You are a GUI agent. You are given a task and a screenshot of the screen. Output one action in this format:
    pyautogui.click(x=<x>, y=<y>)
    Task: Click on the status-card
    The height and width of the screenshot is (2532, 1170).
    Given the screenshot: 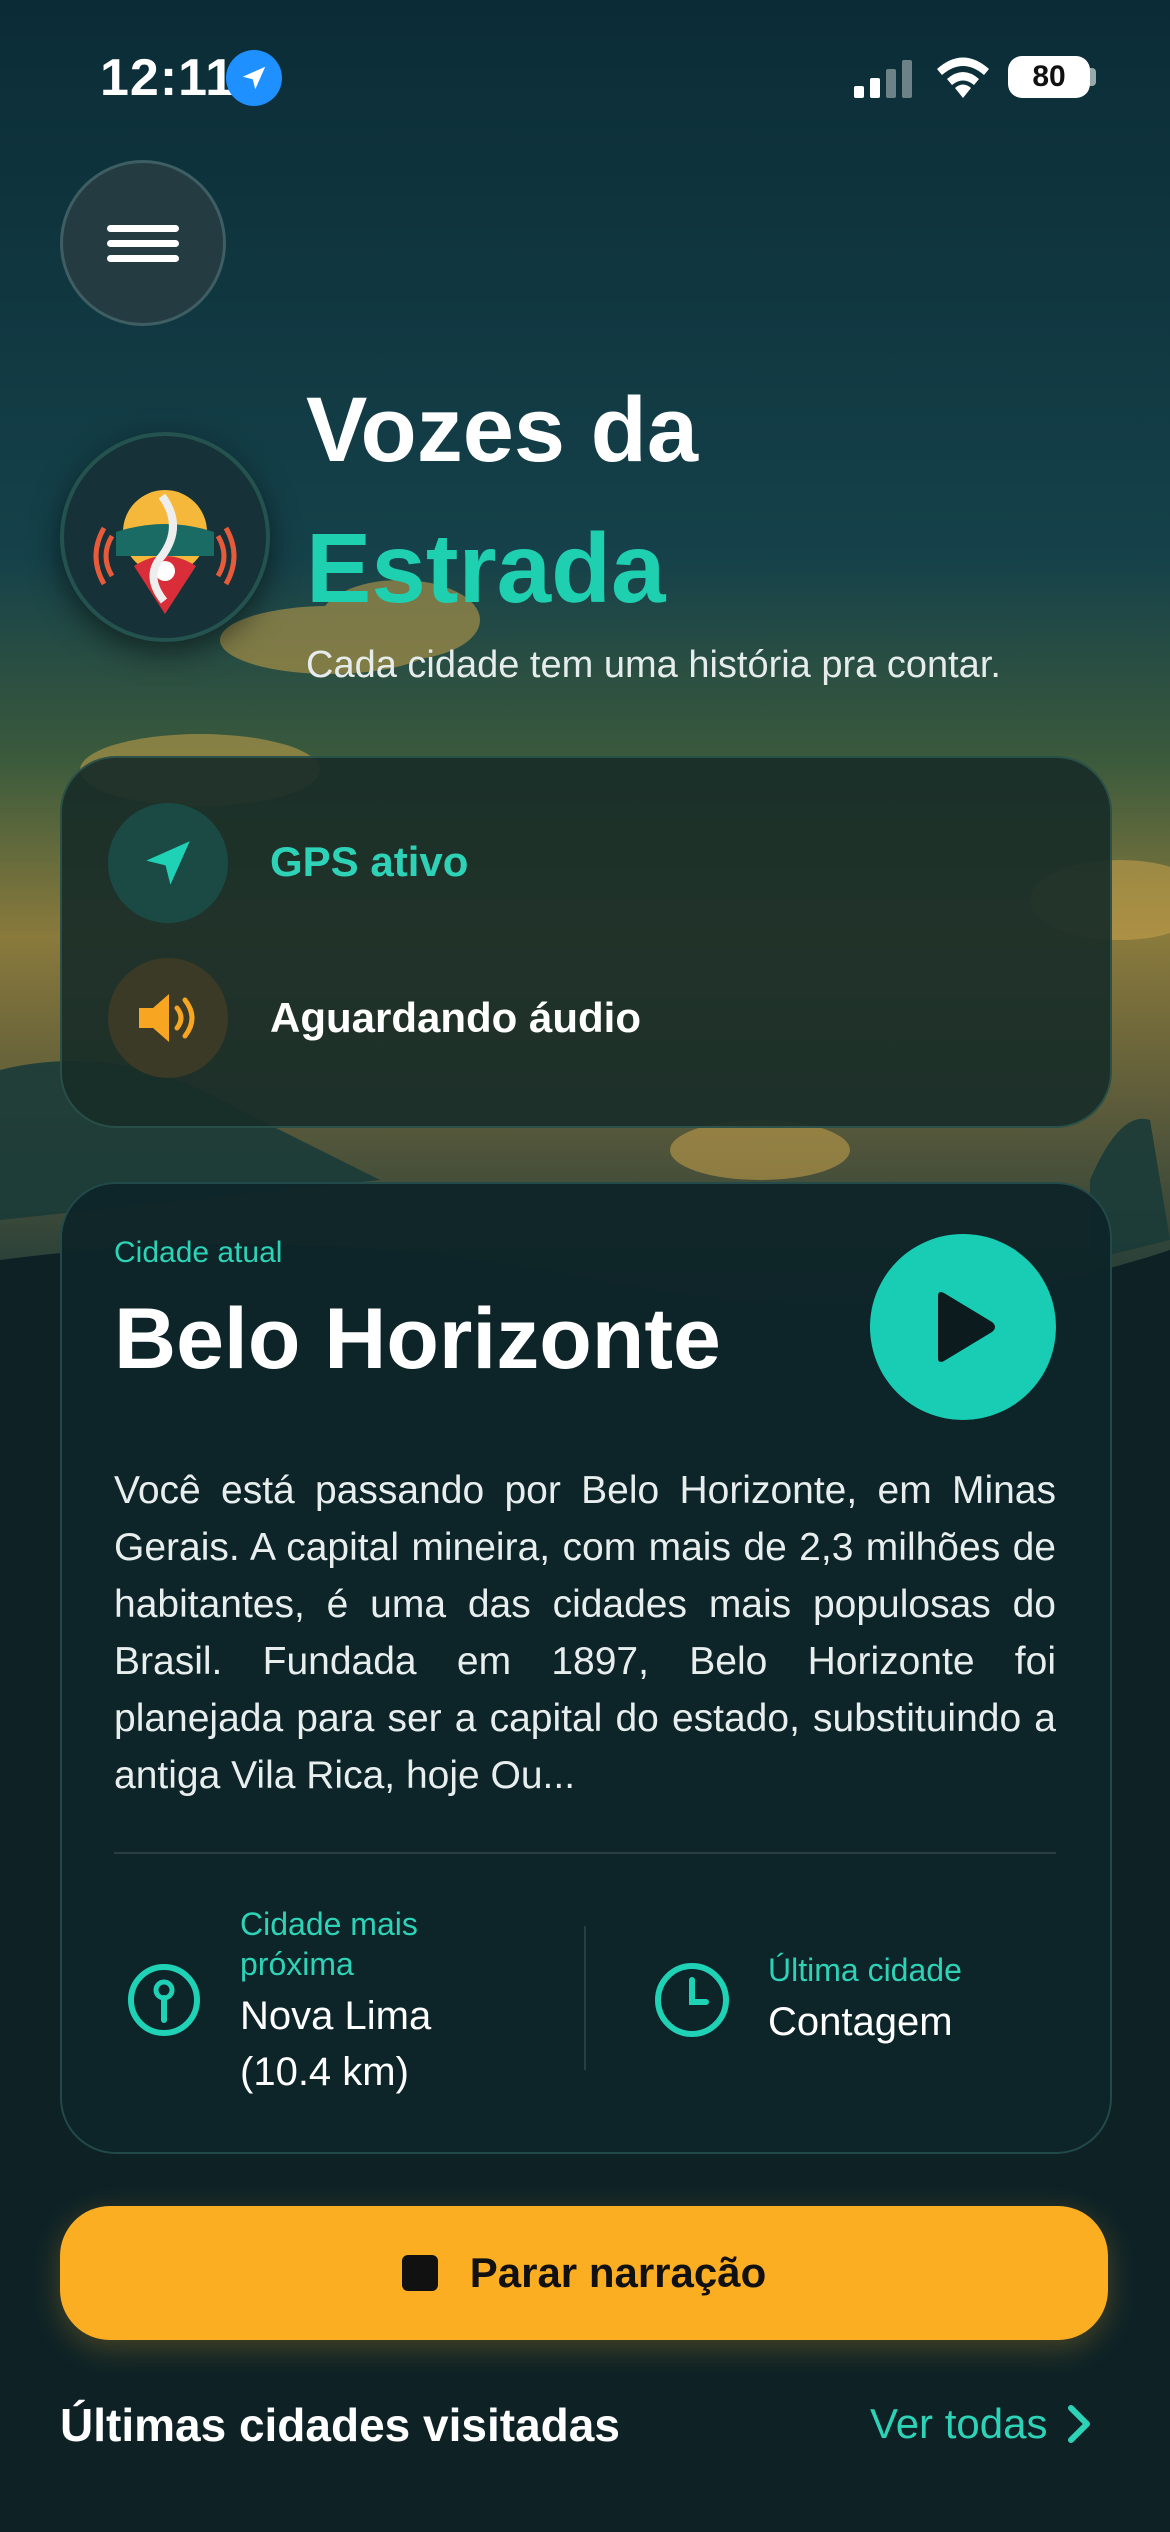 What is the action you would take?
    pyautogui.click(x=586, y=942)
    